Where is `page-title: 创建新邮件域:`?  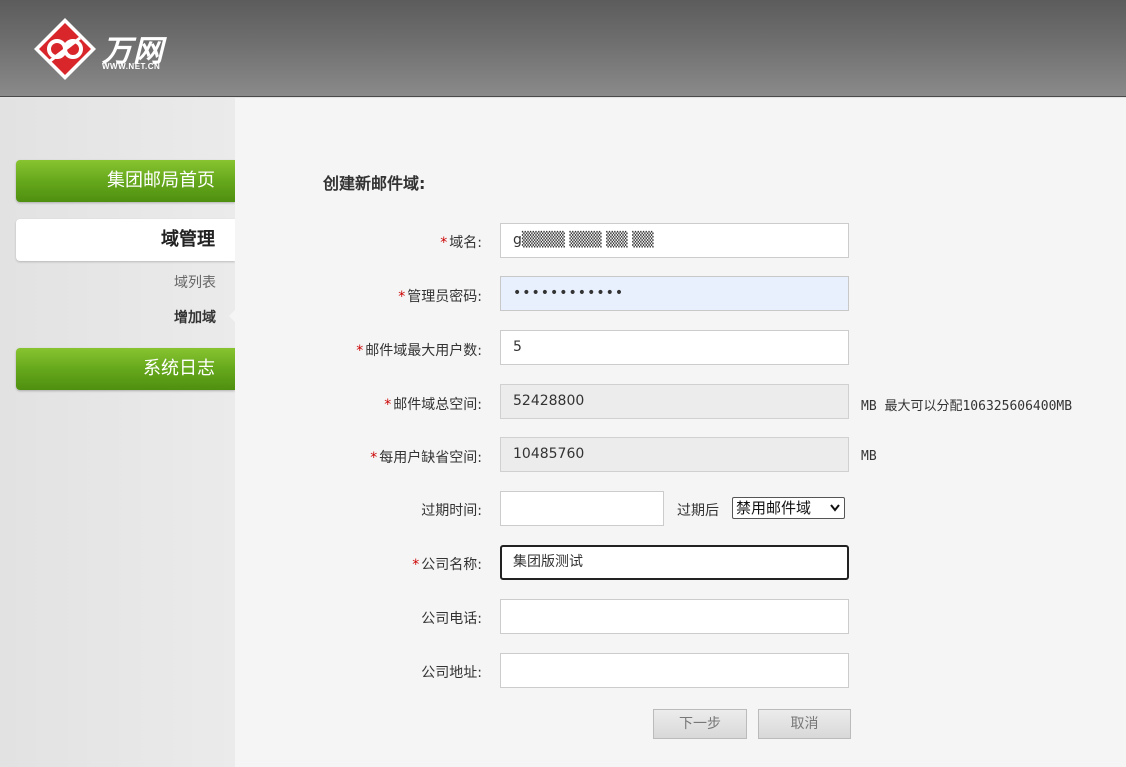
page-title: 创建新邮件域: is located at coordinates (374, 183).